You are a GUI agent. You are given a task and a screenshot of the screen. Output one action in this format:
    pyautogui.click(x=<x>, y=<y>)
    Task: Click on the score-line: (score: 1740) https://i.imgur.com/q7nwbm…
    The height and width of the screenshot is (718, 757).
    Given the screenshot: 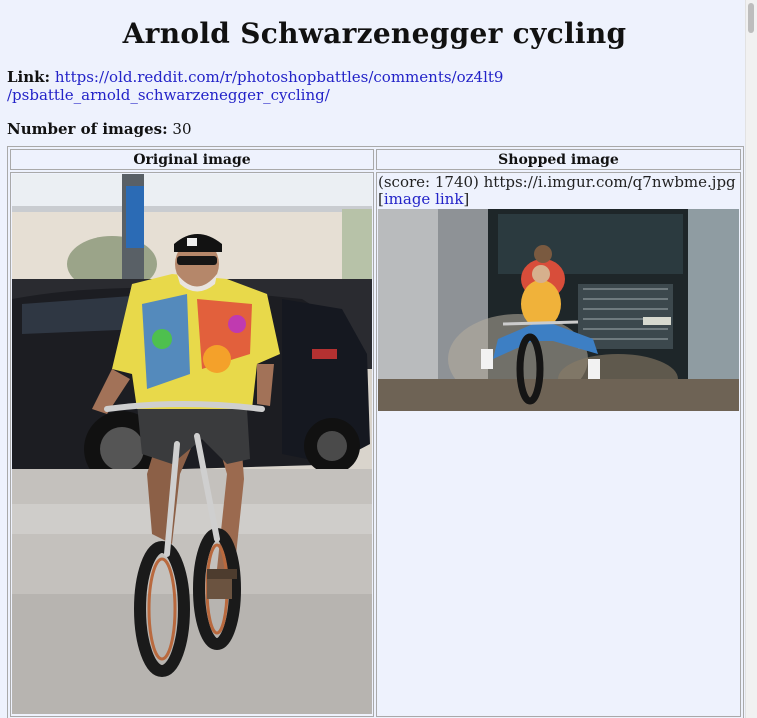 What is the action you would take?
    pyautogui.click(x=558, y=191)
    